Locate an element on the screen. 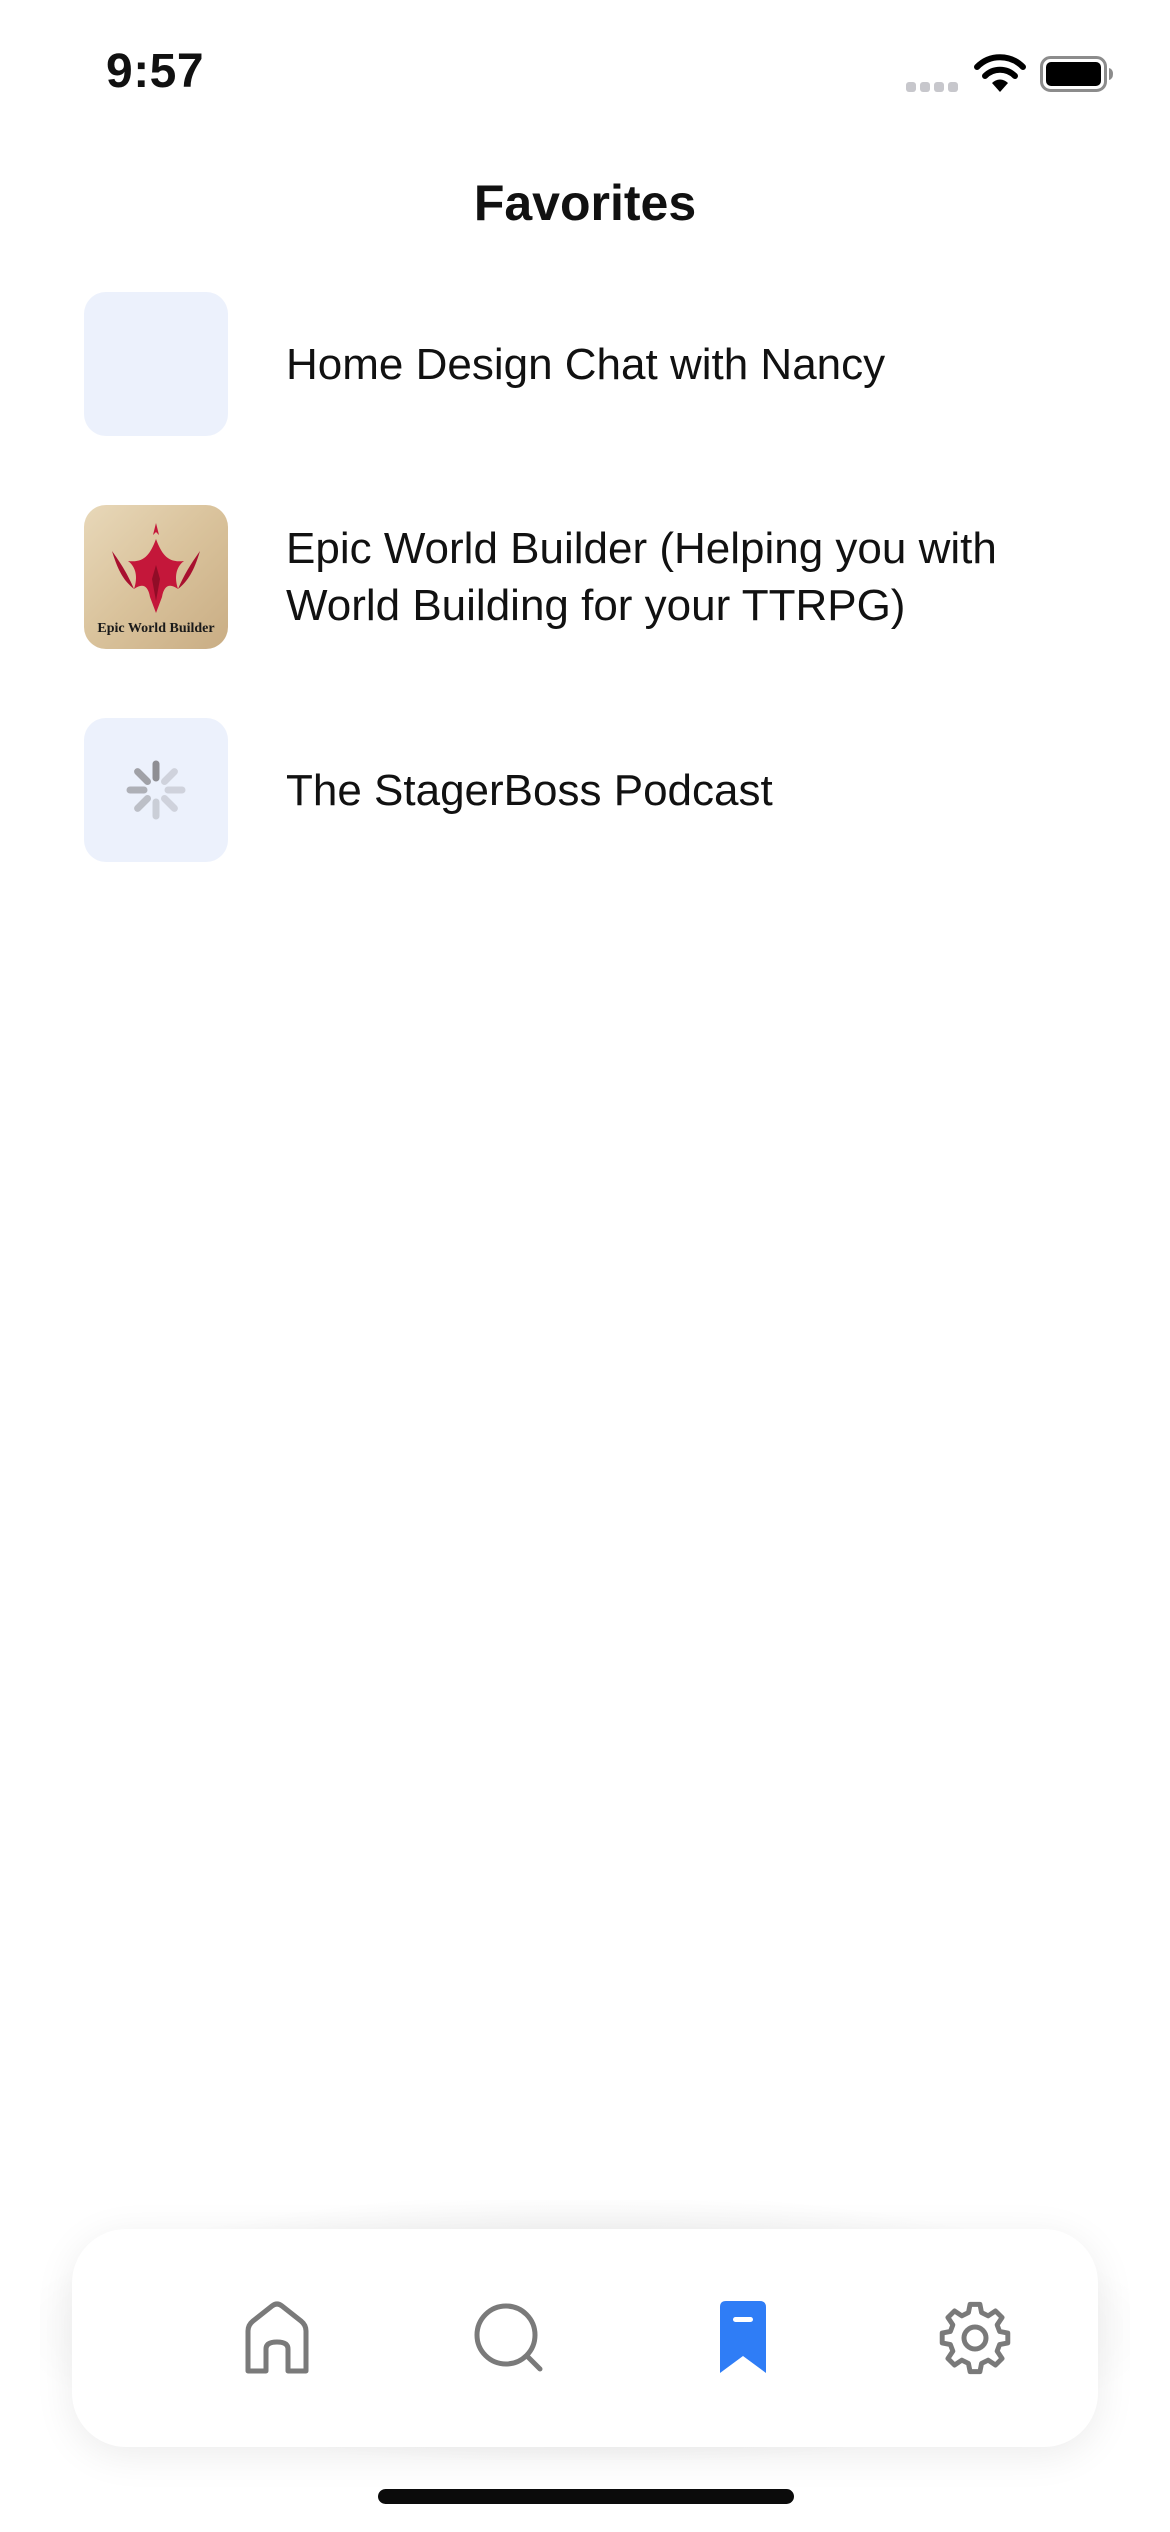 Image resolution: width=1170 pixels, height=2532 pixels. status-time: 9:57 is located at coordinates (155, 71).